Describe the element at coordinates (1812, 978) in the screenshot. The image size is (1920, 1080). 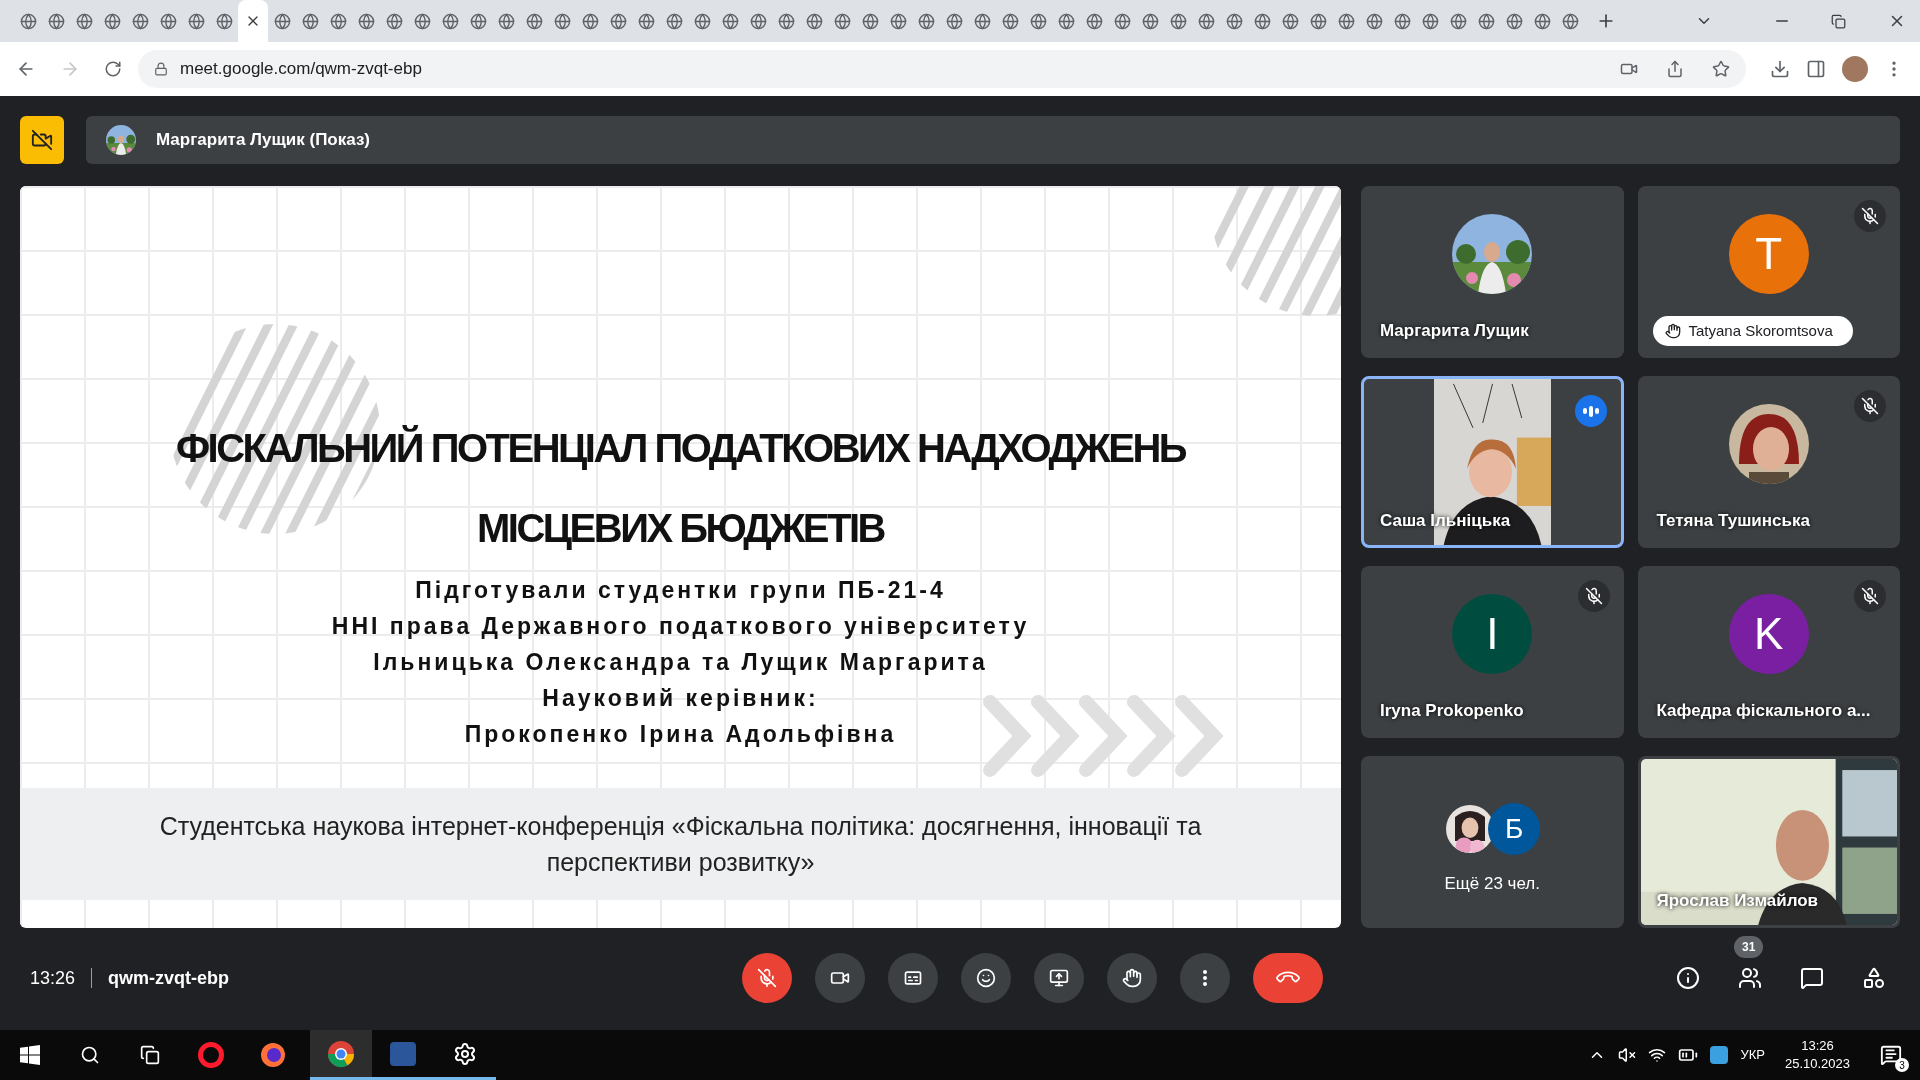
I see `chat-icon` at that location.